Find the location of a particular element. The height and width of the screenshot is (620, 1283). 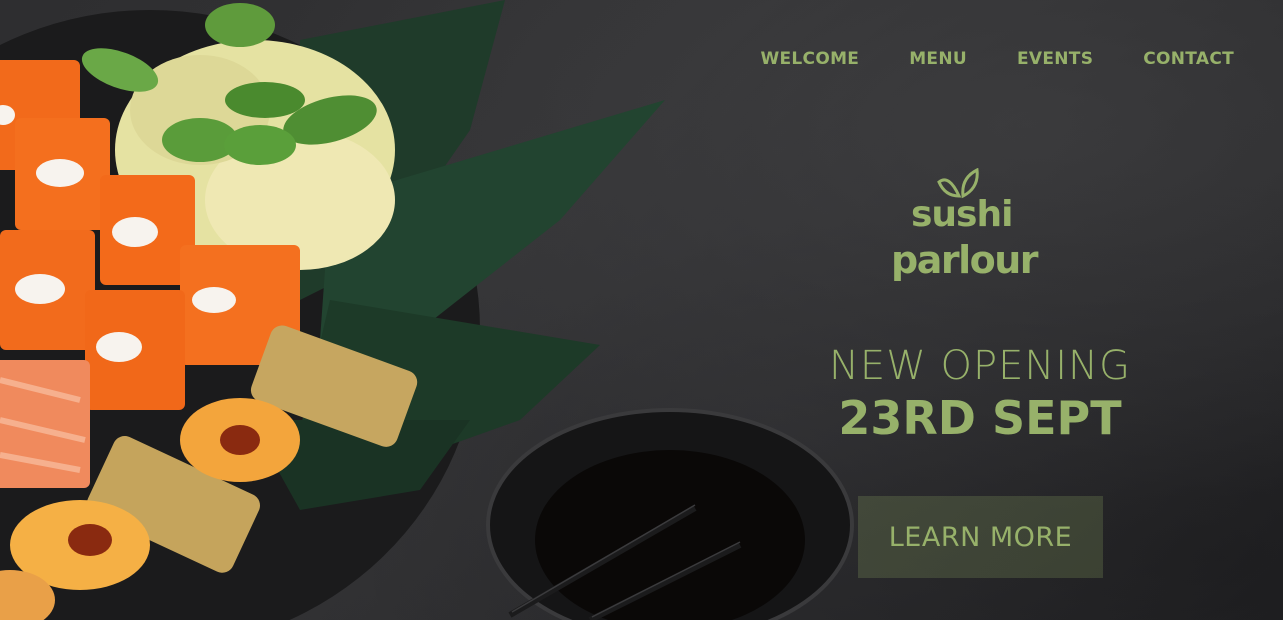

logo-text-line2: parlour is located at coordinates (965, 260).